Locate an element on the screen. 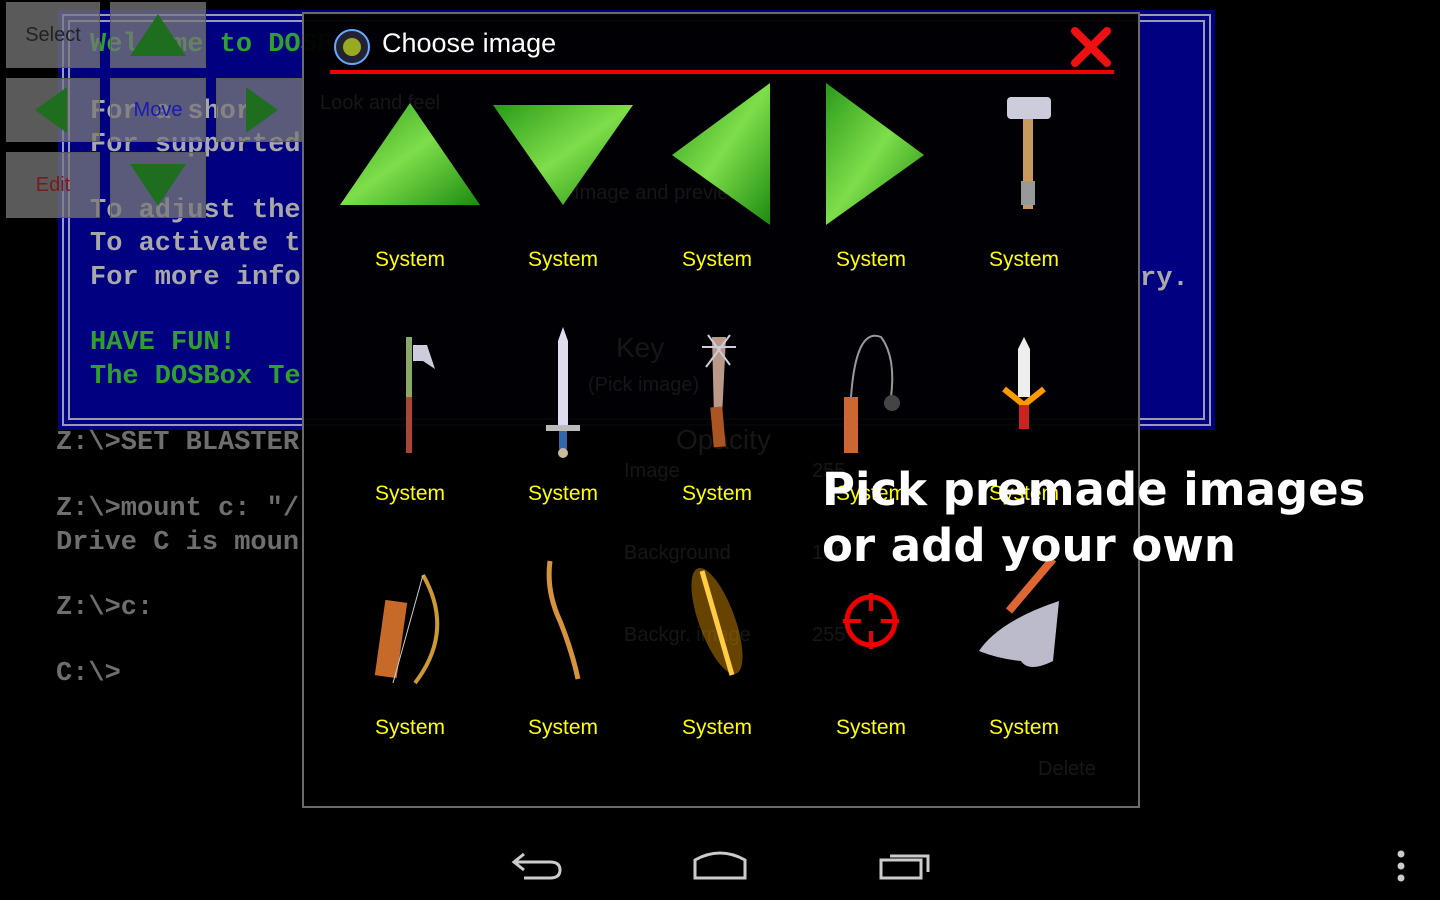 The width and height of the screenshot is (1440, 900). dos-line-tail: ry. is located at coordinates (1164, 279).